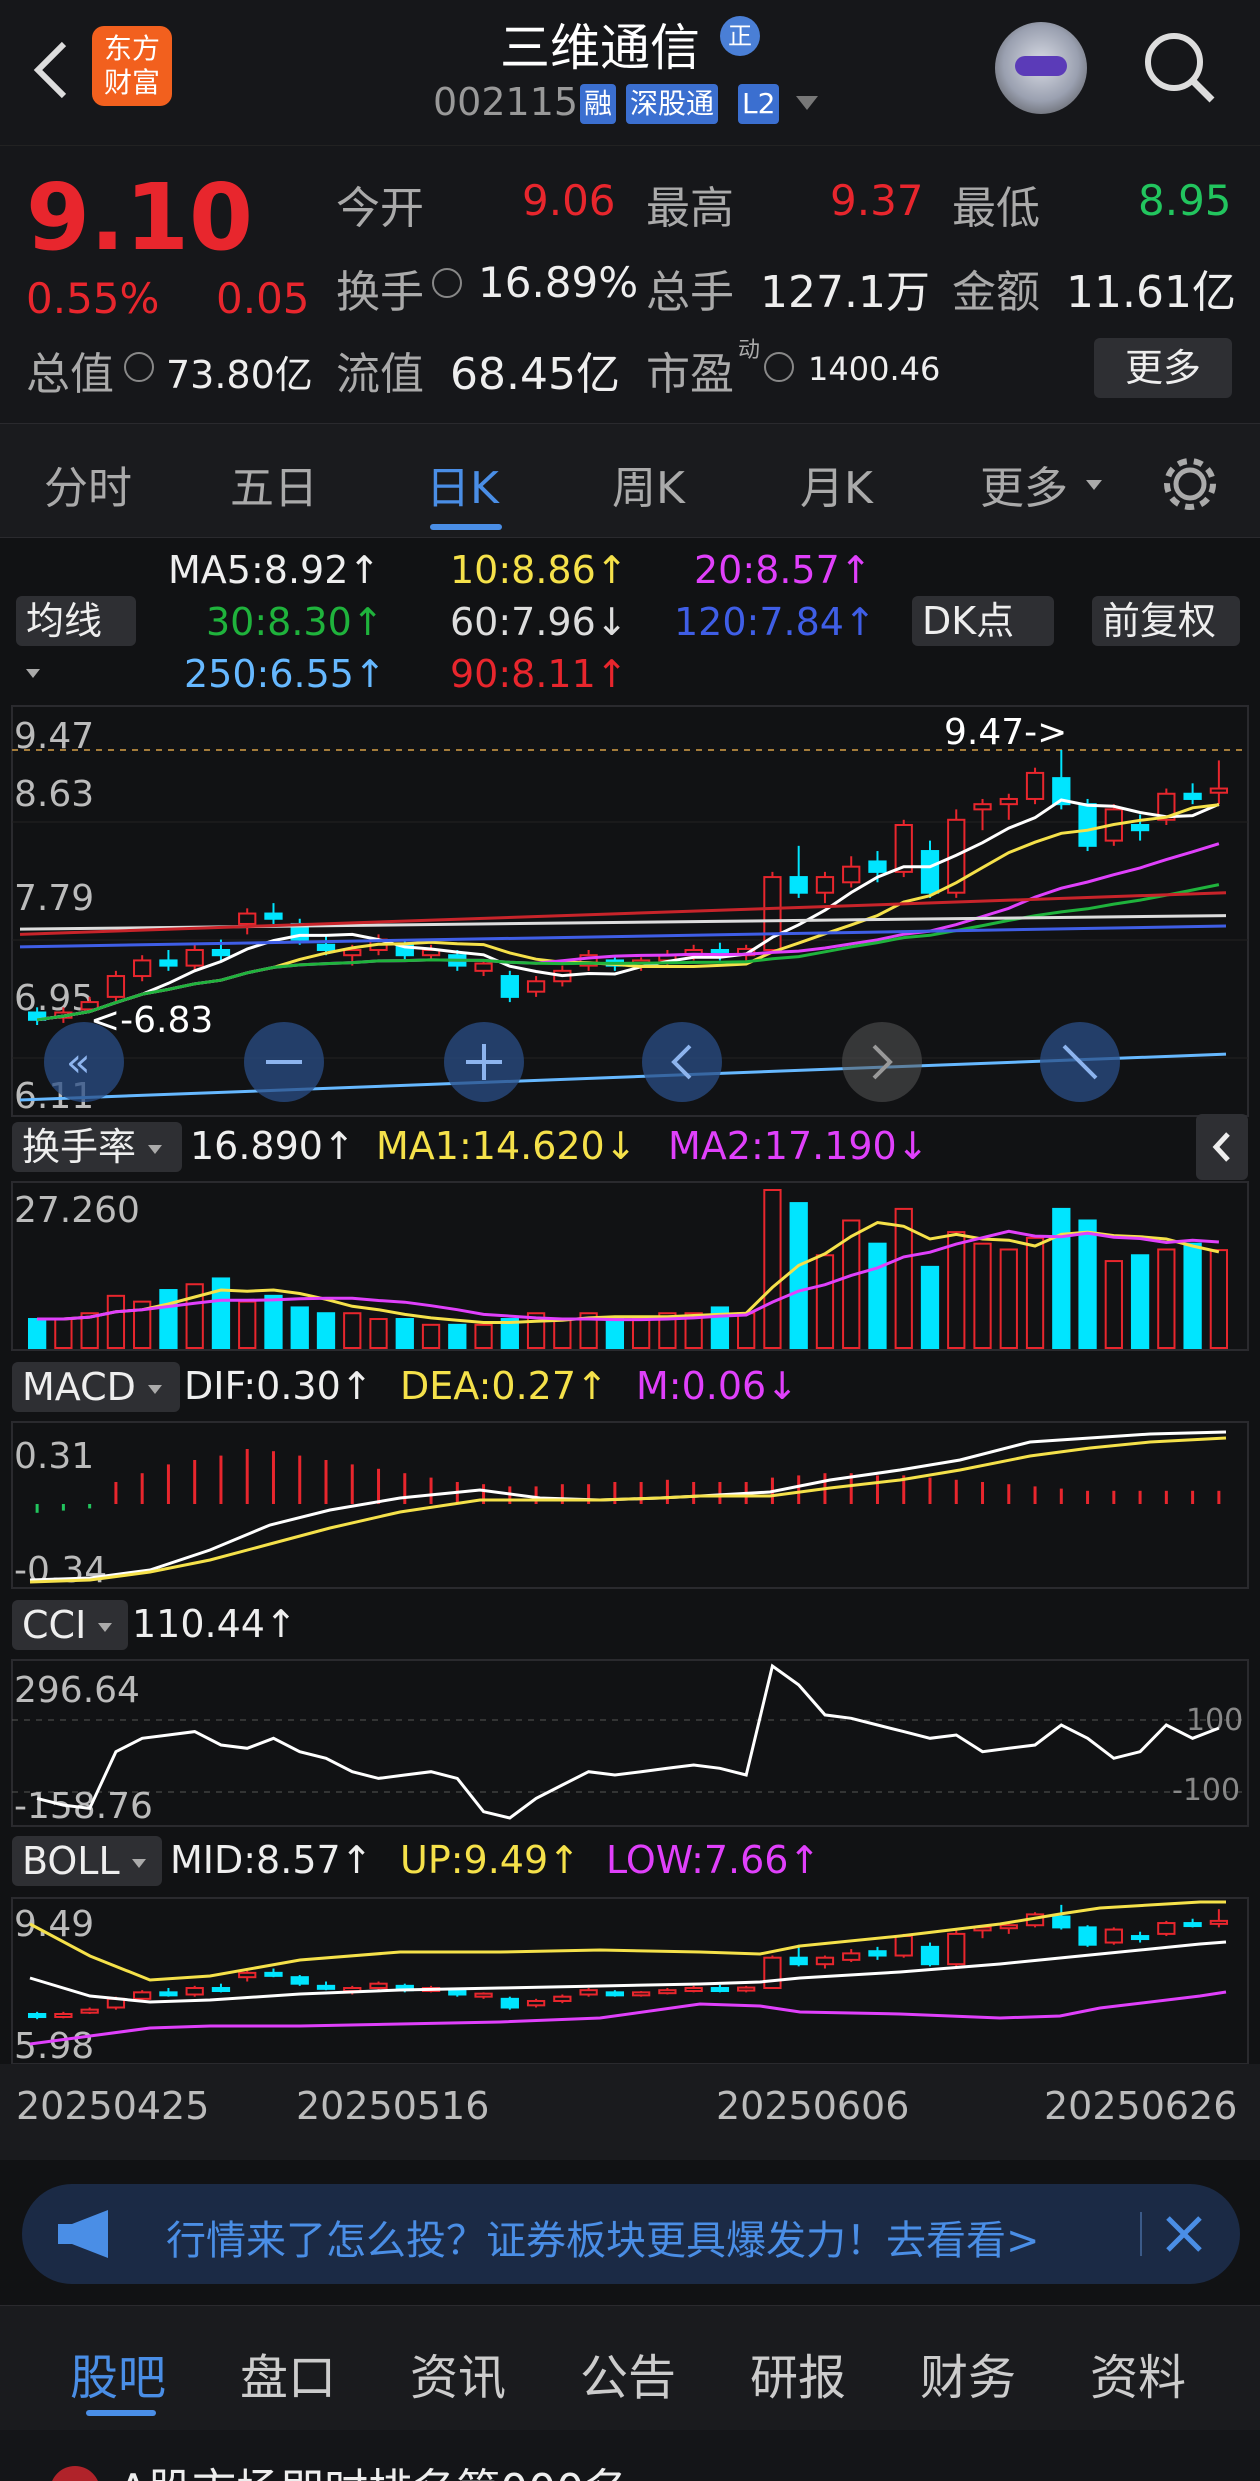 The image size is (1260, 2481). I want to click on nav-prev-icon, so click(682, 1062).